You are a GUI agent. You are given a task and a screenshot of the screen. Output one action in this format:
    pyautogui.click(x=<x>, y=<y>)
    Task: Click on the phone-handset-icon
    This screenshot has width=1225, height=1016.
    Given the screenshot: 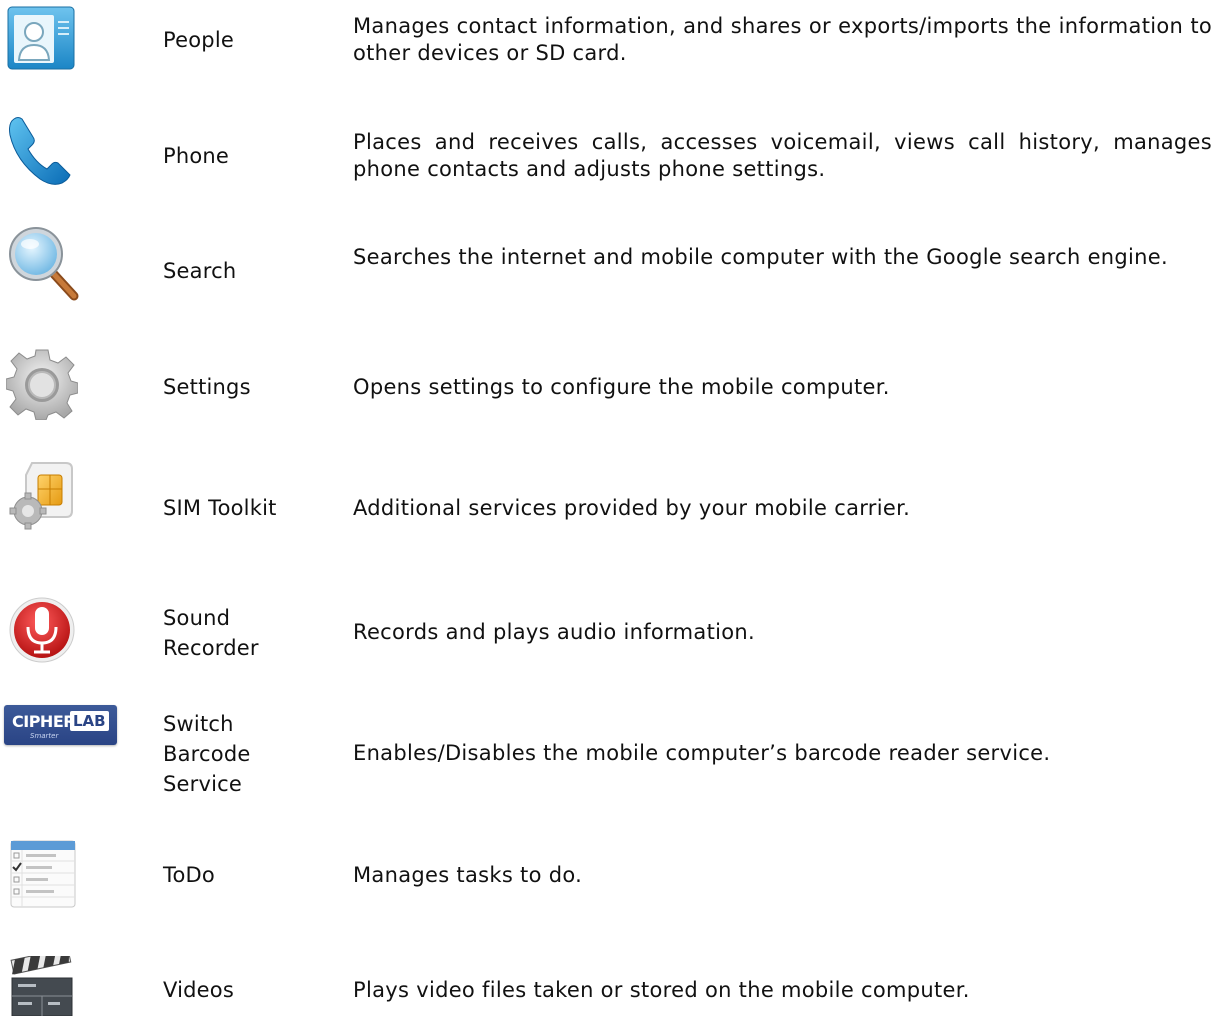 What is the action you would take?
    pyautogui.click(x=42, y=151)
    